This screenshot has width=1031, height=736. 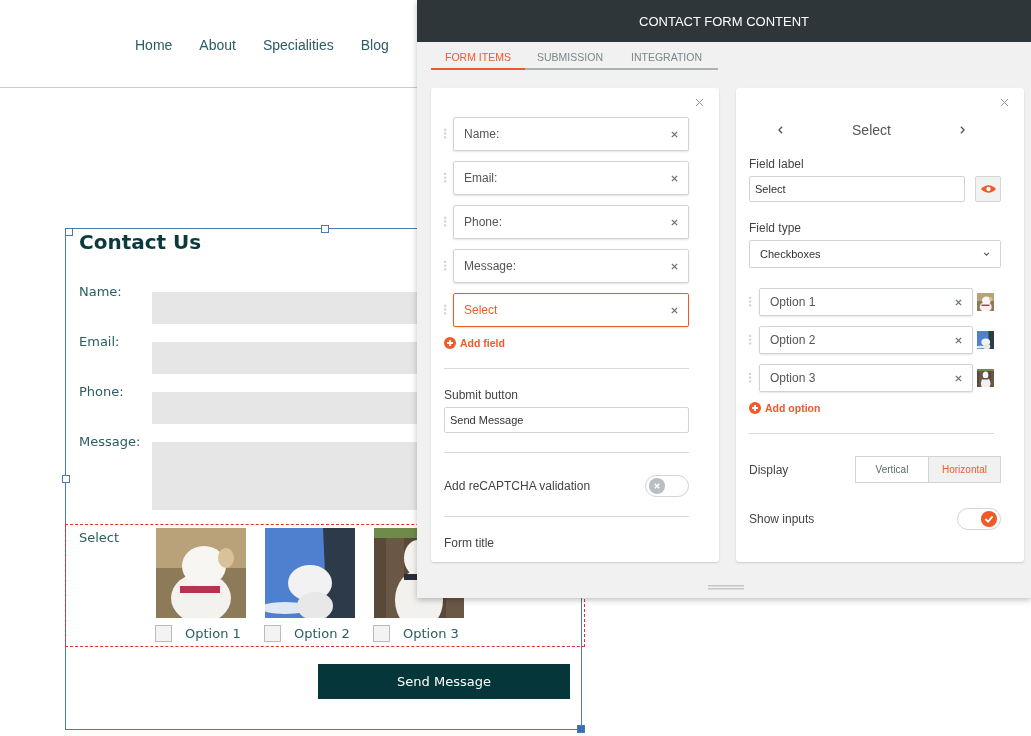 What do you see at coordinates (482, 134) in the screenshot?
I see `item-label: Name:` at bounding box center [482, 134].